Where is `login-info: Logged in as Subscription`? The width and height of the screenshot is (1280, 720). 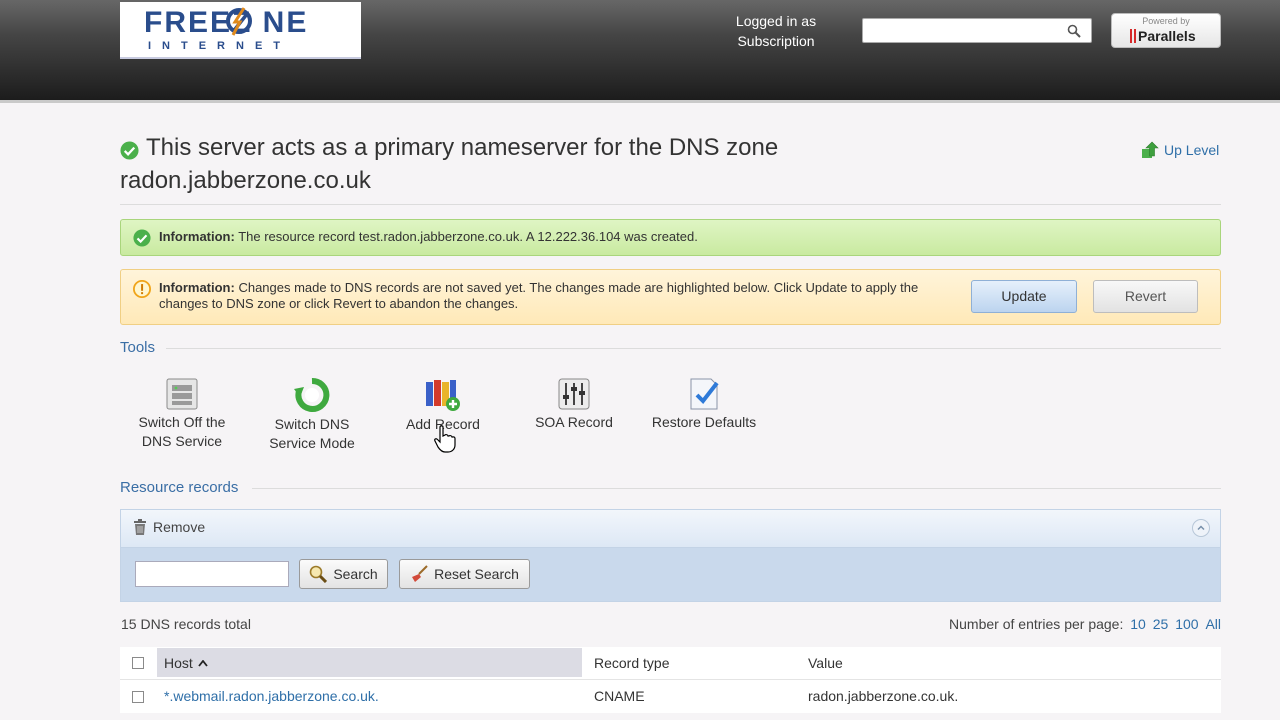
login-info: Logged in as Subscription is located at coordinates (776, 31).